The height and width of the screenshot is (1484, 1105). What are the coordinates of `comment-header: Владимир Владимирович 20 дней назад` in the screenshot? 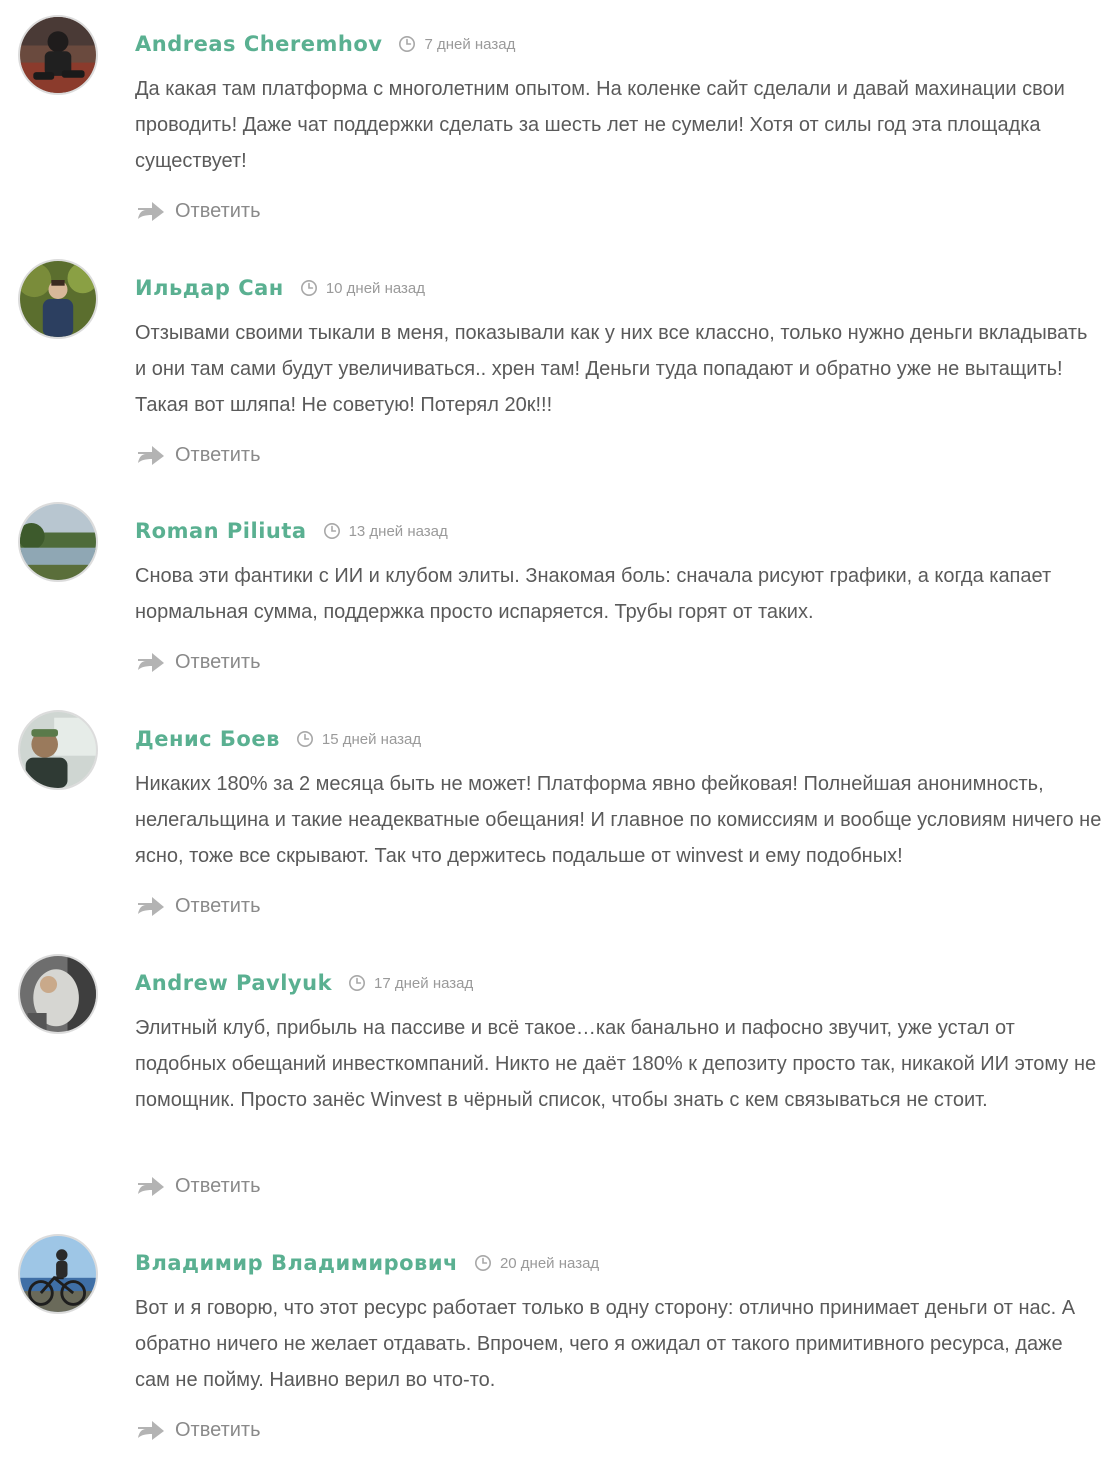 It's located at (367, 1263).